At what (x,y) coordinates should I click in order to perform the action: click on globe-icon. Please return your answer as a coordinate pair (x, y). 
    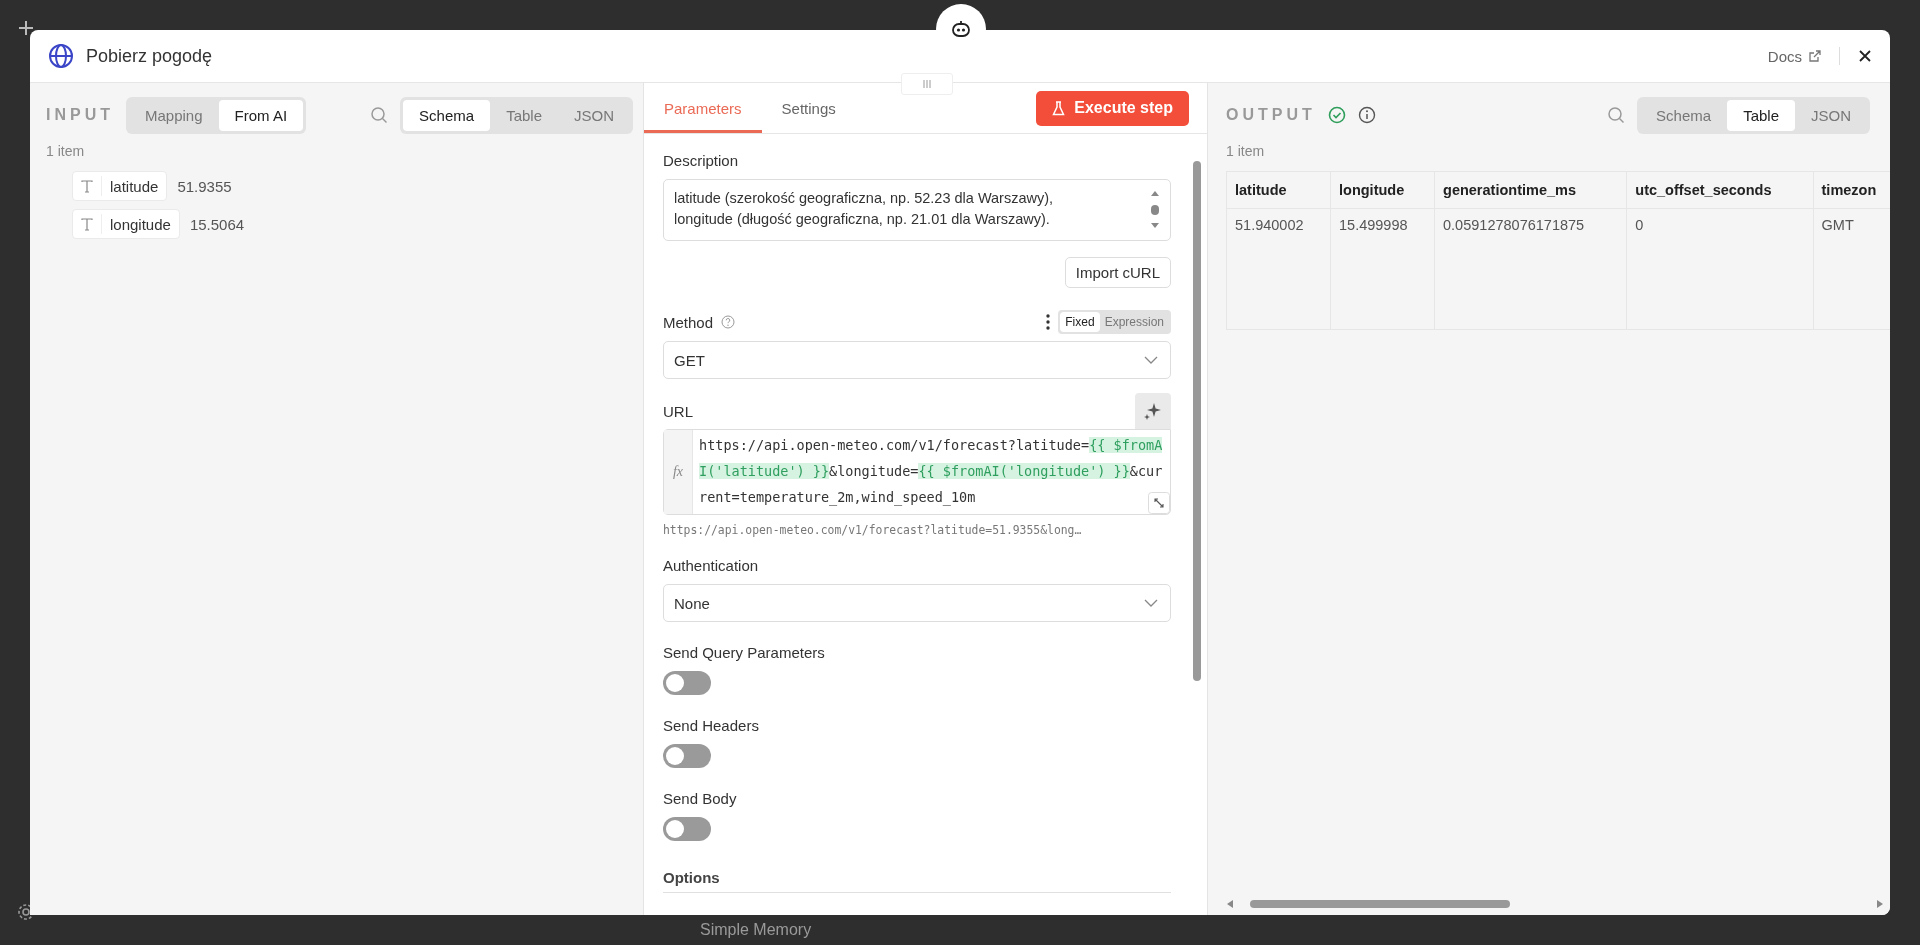
    Looking at the image, I should click on (61, 56).